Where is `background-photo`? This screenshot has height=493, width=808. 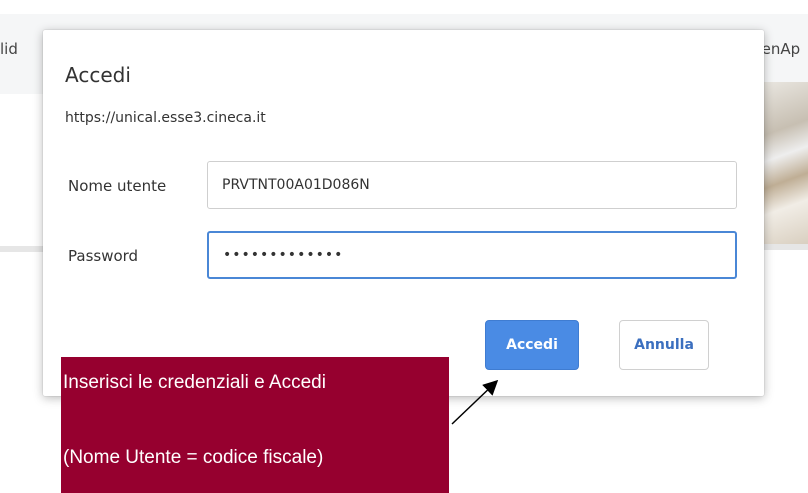
background-photo is located at coordinates (786, 163).